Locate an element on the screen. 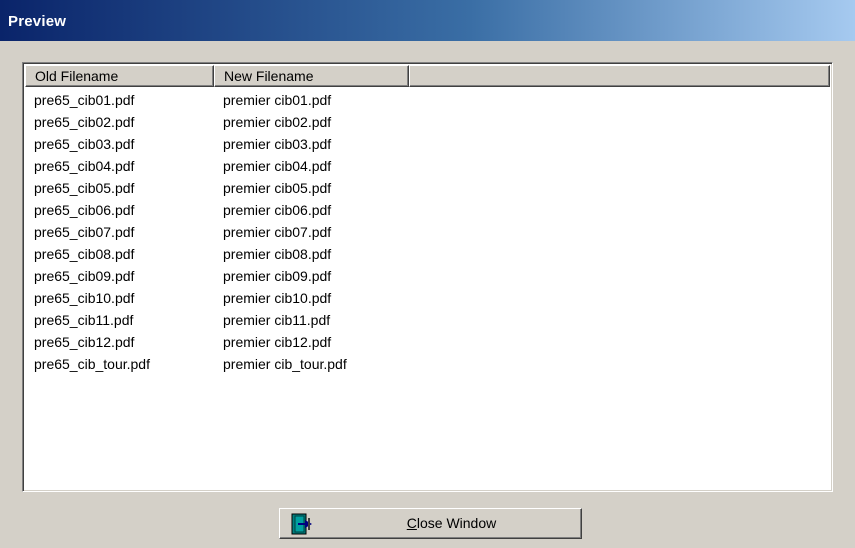  old-filename-cell: pre65_cib10.pdf is located at coordinates (84, 298).